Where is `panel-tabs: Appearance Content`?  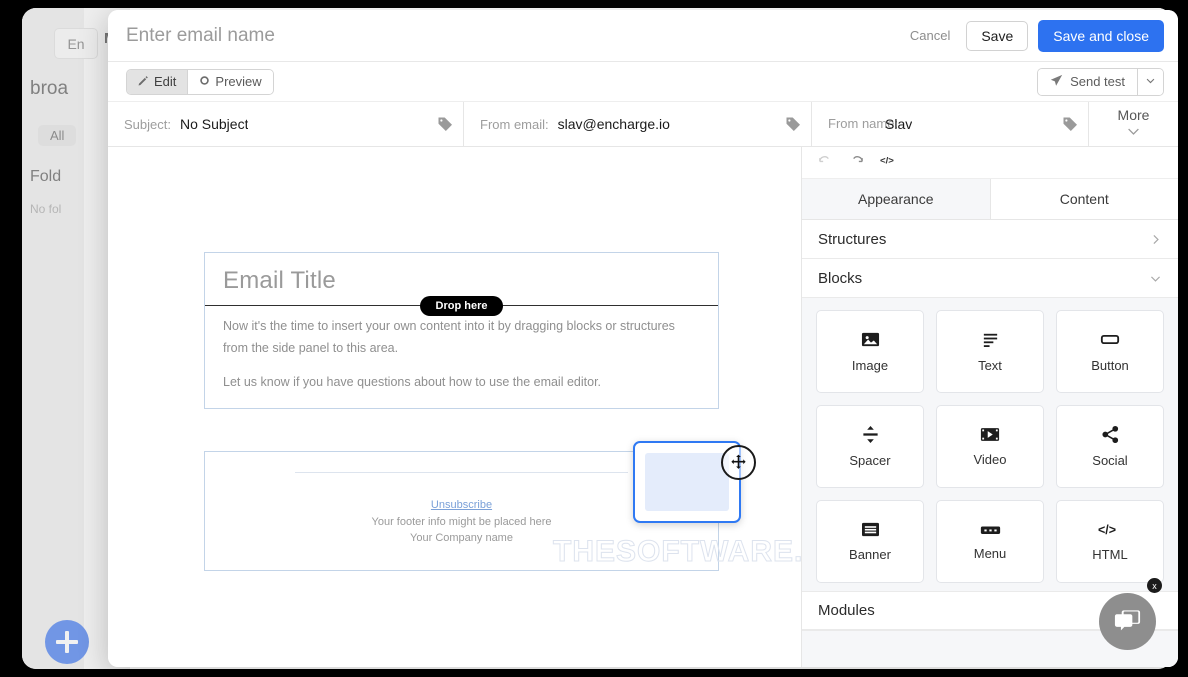 panel-tabs: Appearance Content is located at coordinates (990, 199).